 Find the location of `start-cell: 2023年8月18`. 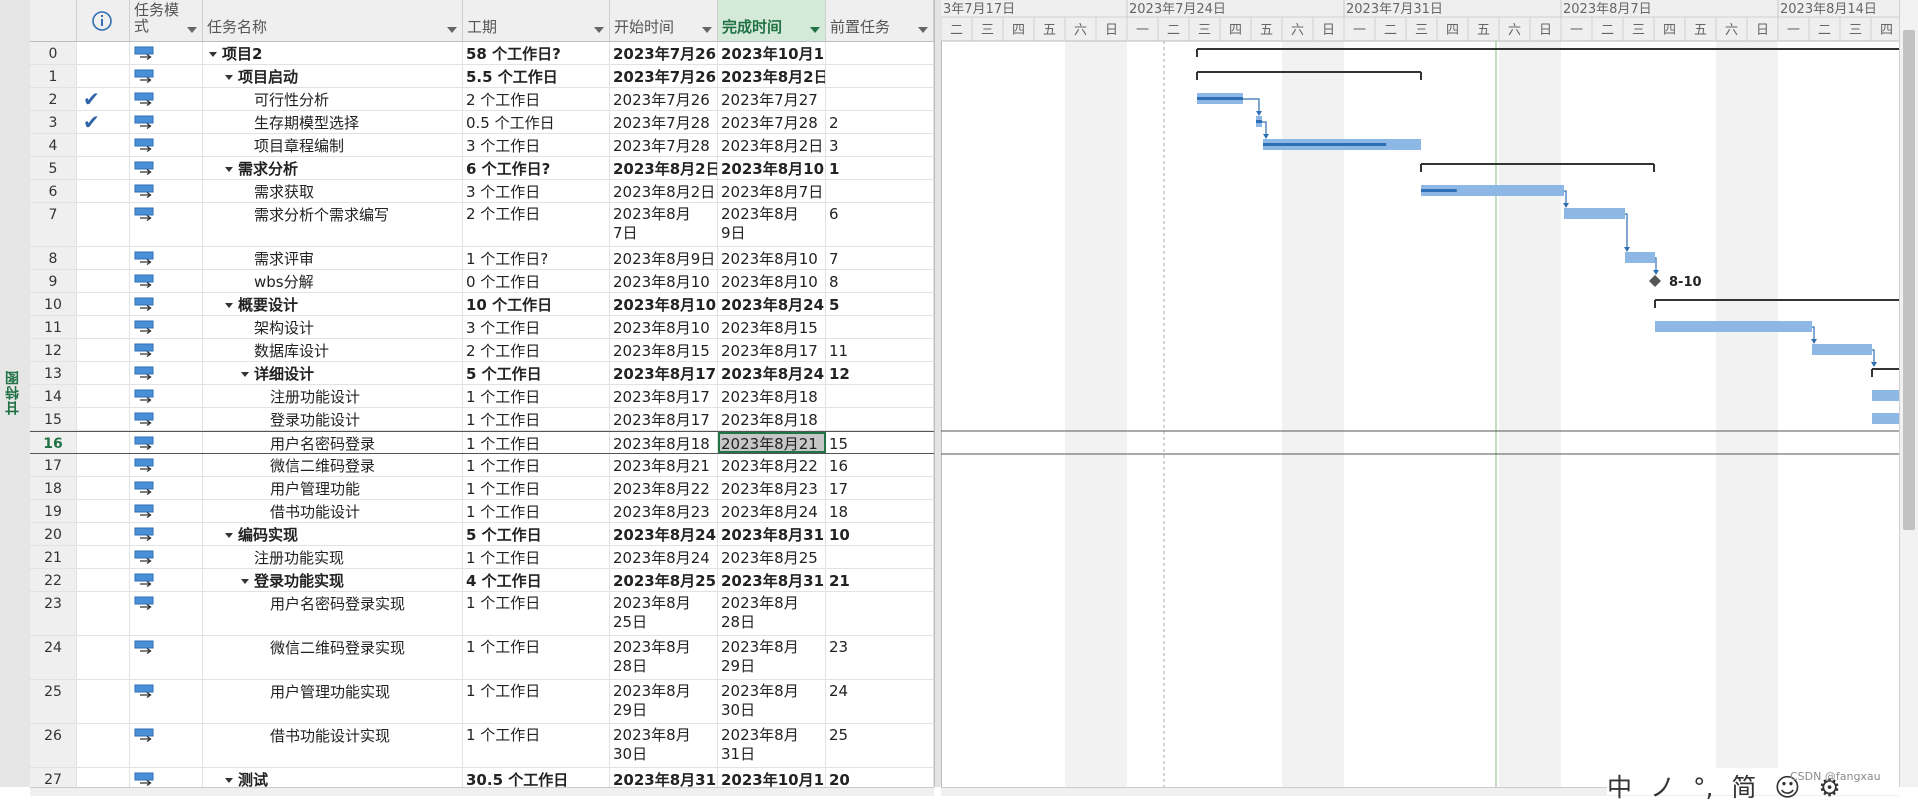

start-cell: 2023年8月18 is located at coordinates (664, 442).